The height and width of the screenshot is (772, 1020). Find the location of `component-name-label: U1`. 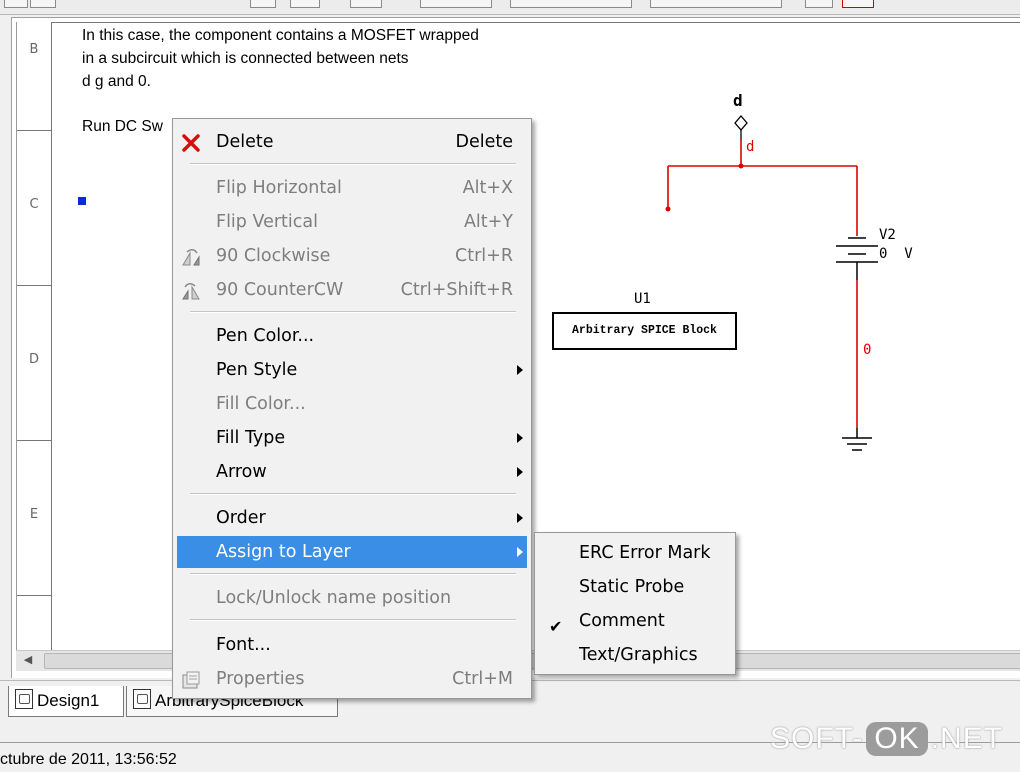

component-name-label: U1 is located at coordinates (642, 299).